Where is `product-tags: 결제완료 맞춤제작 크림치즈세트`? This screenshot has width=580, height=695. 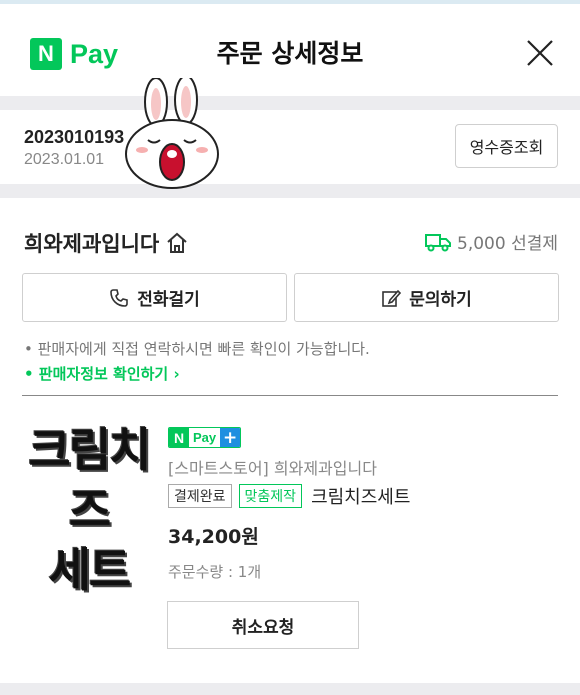 product-tags: 결제완료 맞춤제작 크림치즈세트 is located at coordinates (289, 496).